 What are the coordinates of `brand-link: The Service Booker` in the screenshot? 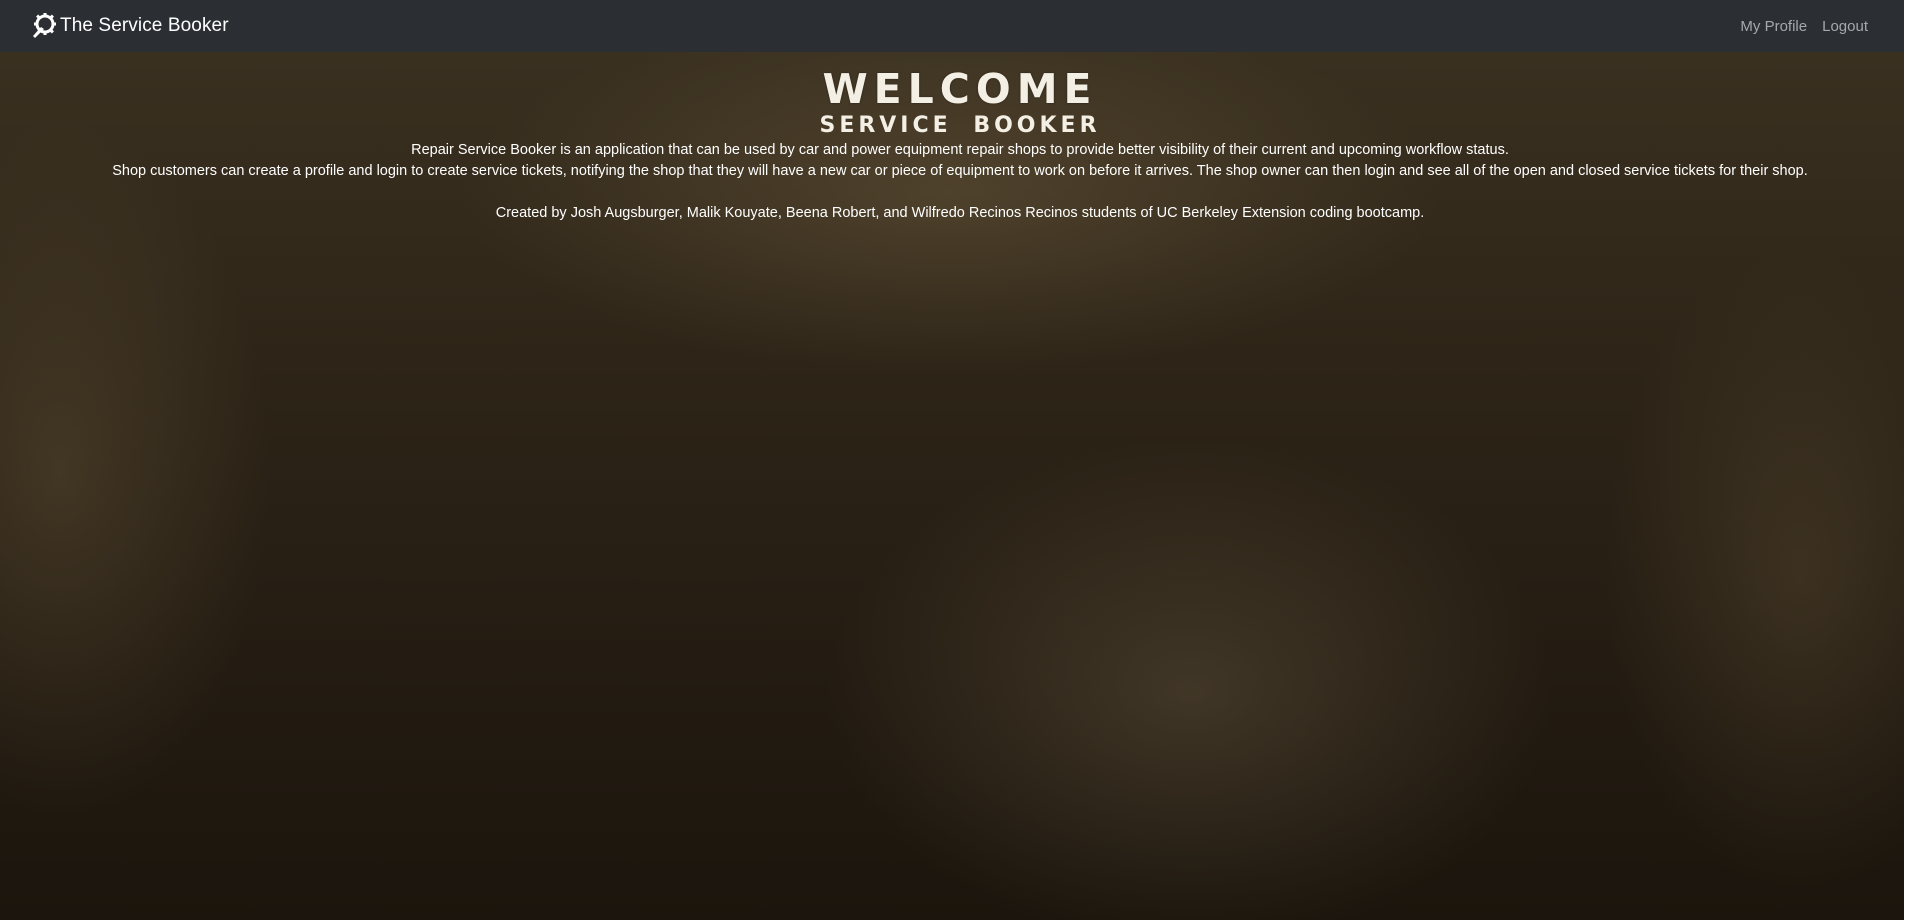 It's located at (129, 26).